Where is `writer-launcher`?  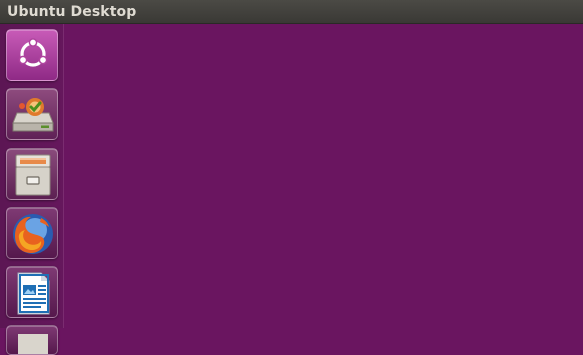
writer-launcher is located at coordinates (32, 292).